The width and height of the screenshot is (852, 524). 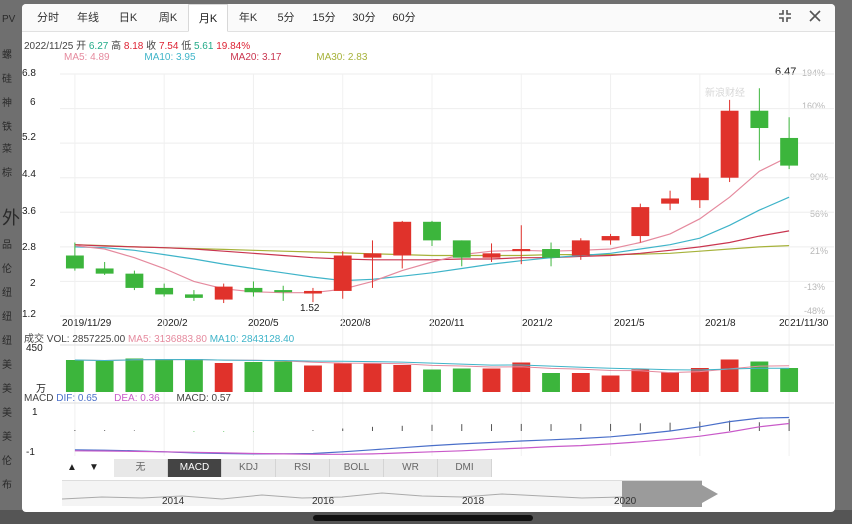 I want to click on scroll-up-icon: ▲, so click(x=72, y=468).